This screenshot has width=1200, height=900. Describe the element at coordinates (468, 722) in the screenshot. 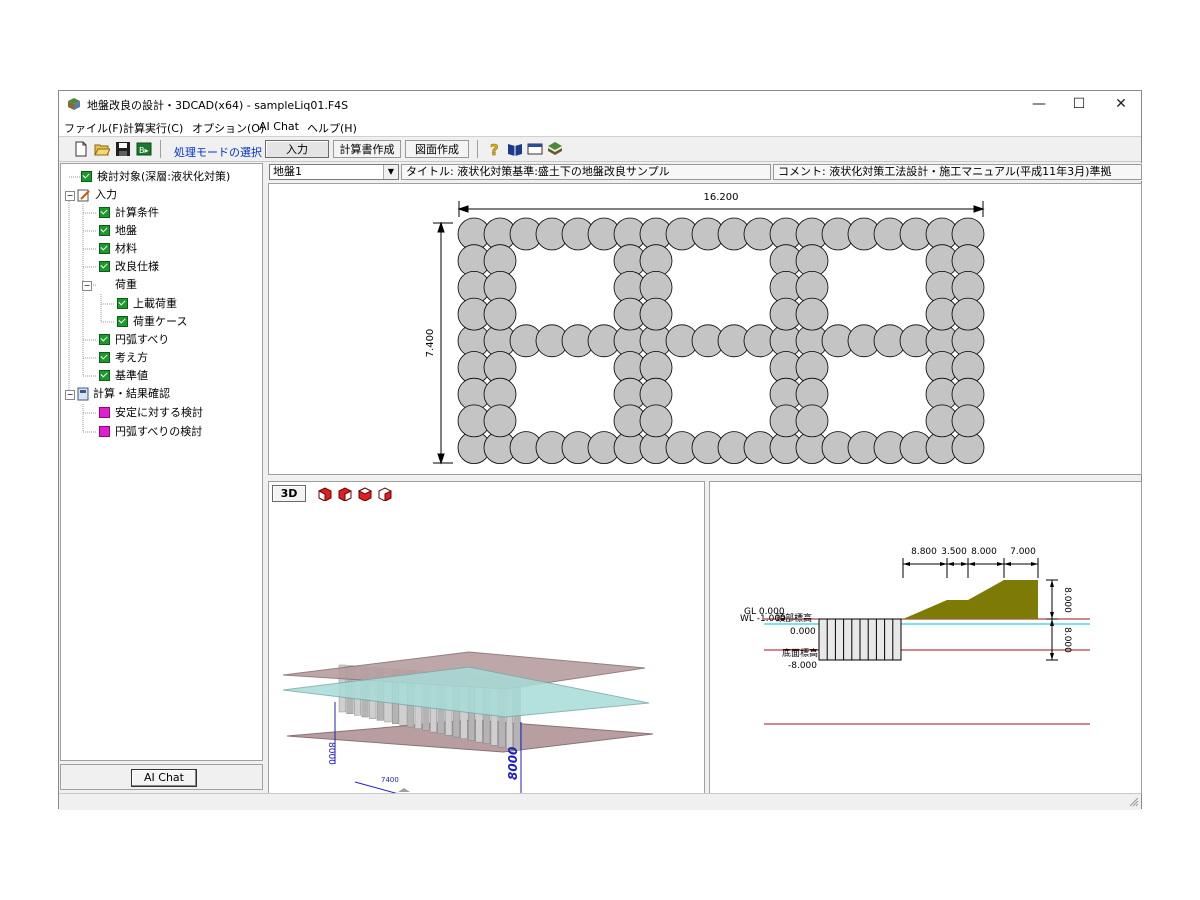

I see `3d-model: 8000 8000 16200 7400` at that location.